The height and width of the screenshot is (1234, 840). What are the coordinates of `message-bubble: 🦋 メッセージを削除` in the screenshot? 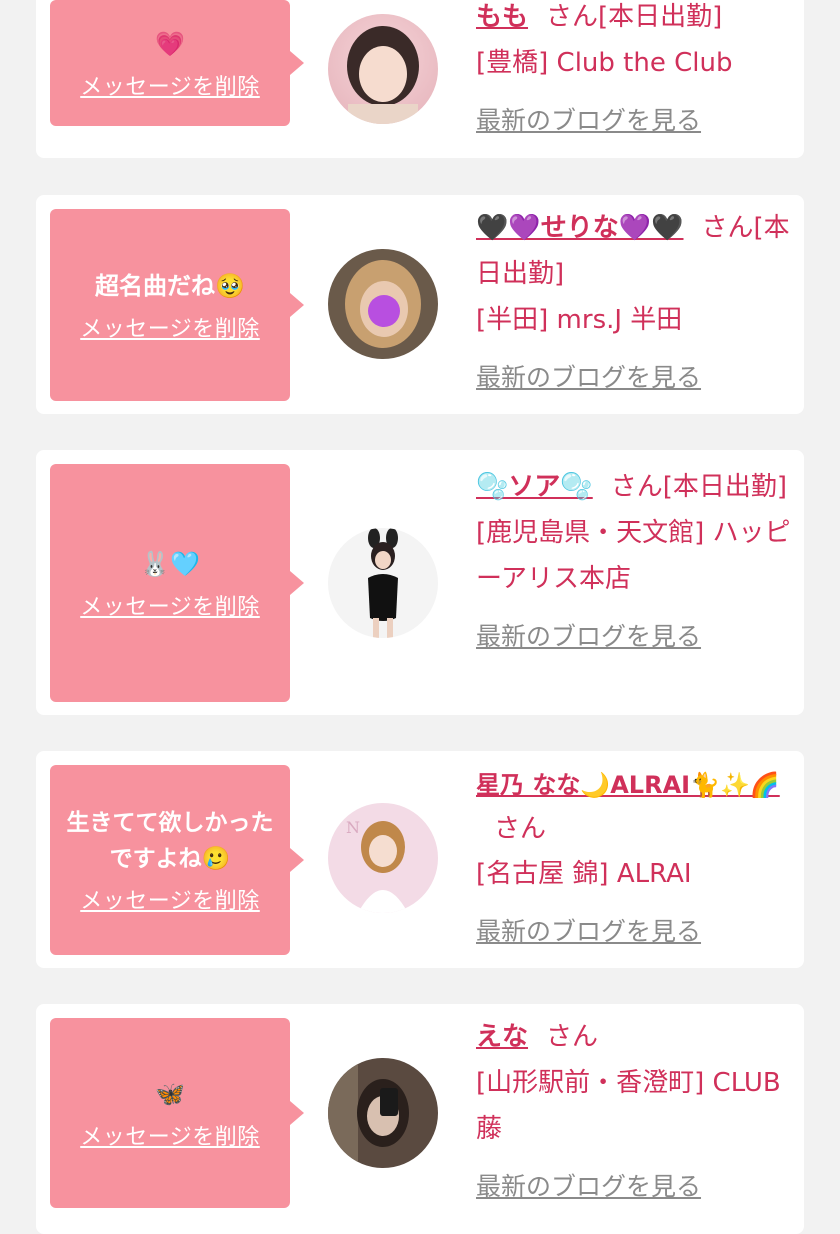 It's located at (177, 1113).